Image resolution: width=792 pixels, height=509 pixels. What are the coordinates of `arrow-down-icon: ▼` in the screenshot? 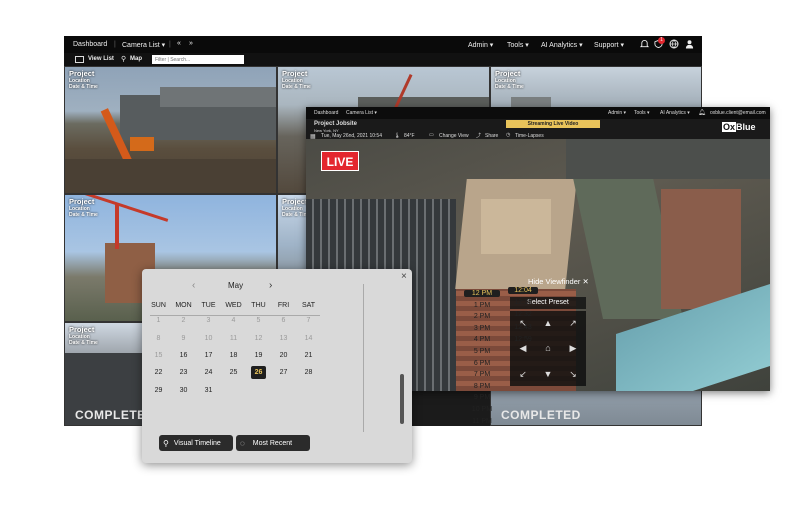 It's located at (548, 374).